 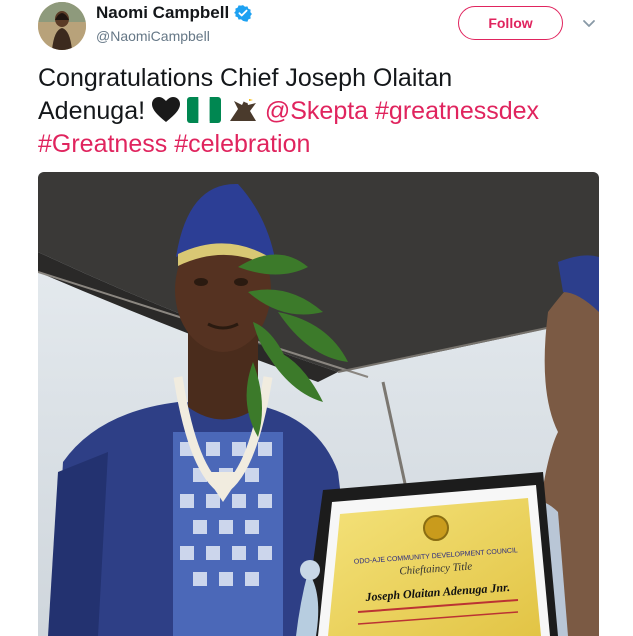 What do you see at coordinates (92, 111) in the screenshot?
I see `tweet-text-line2: Adenuga!` at bounding box center [92, 111].